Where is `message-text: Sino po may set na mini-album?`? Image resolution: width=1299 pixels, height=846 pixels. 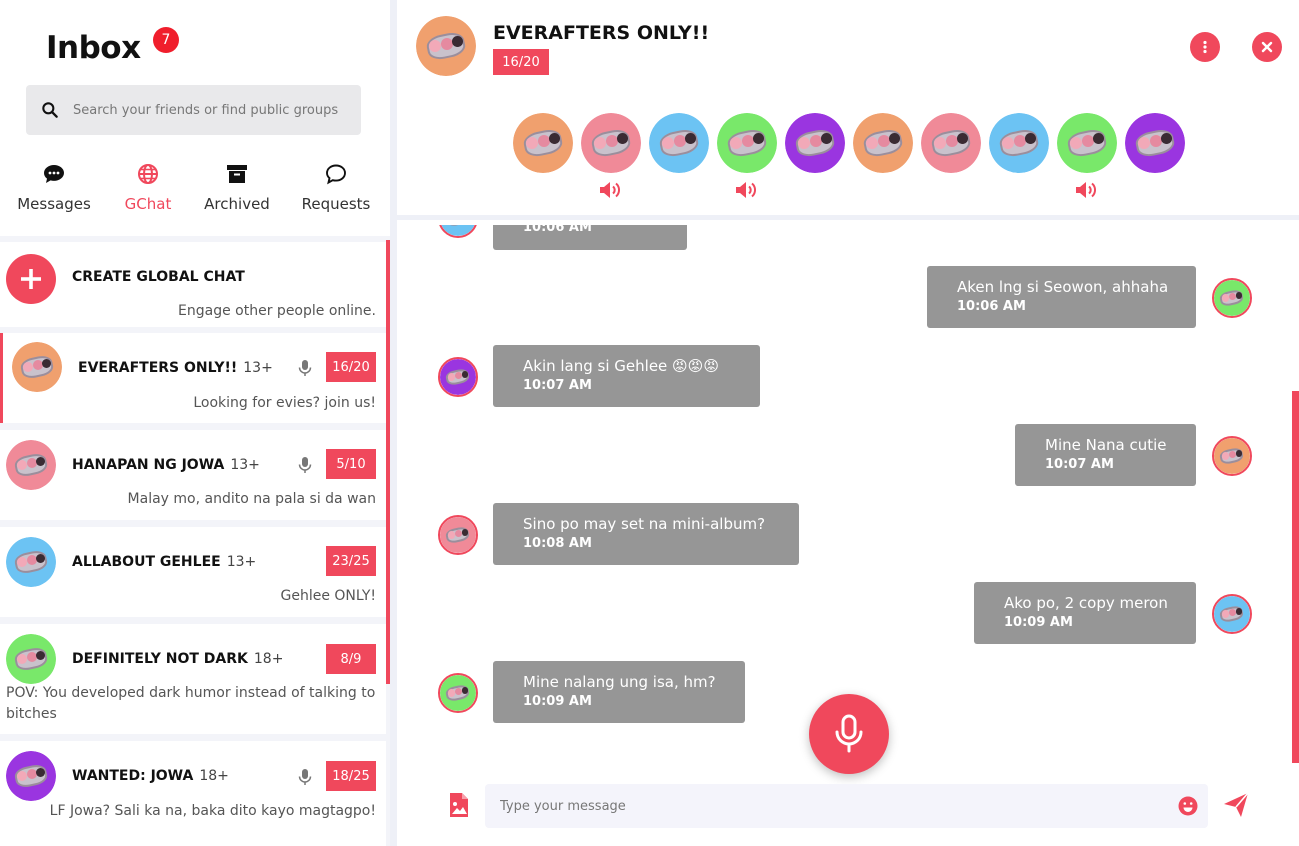
message-text: Sino po may set na mini-album? is located at coordinates (644, 524).